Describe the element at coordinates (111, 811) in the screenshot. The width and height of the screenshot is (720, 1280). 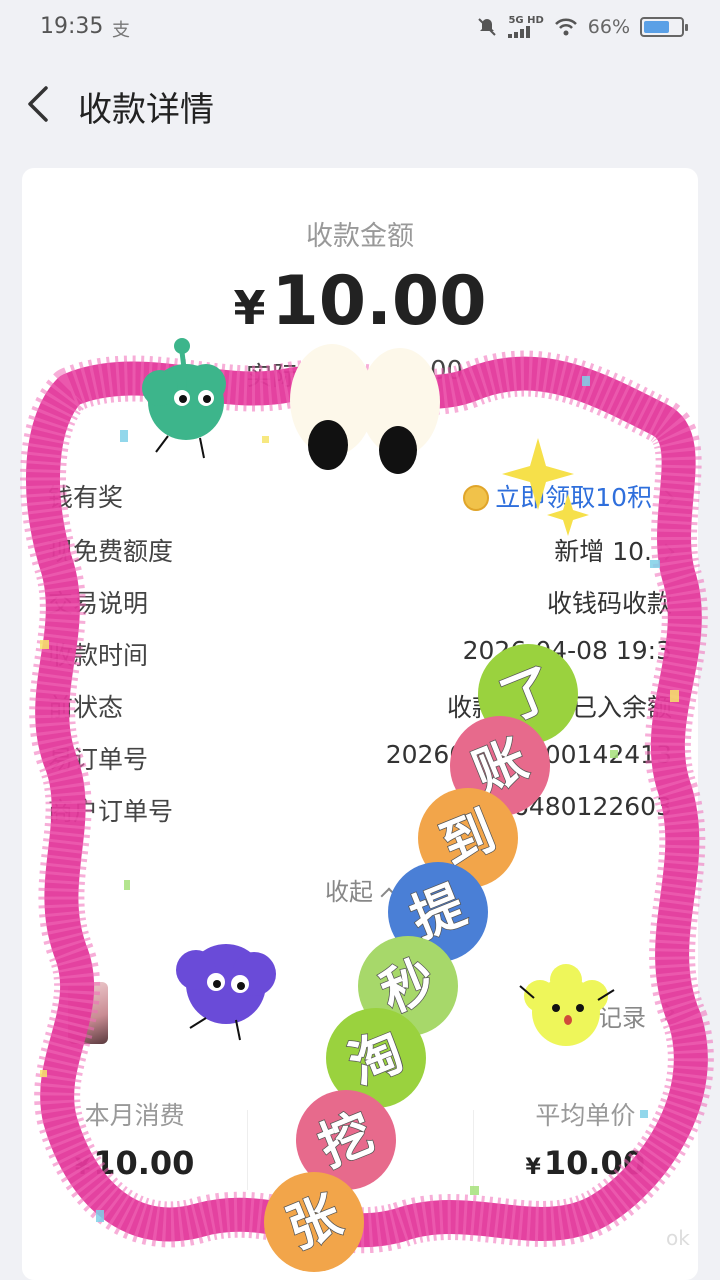
I see `detail-key: 商户订单号` at that location.